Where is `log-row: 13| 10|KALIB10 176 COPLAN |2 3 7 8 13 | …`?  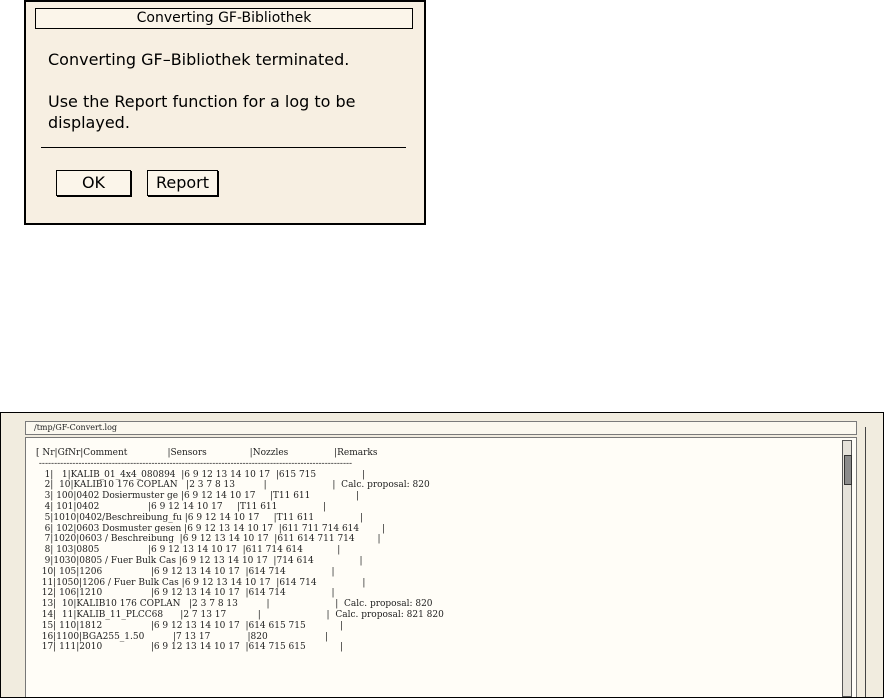 log-row: 13| 10|KALIB10 176 COPLAN |2 3 7 8 13 | … is located at coordinates (234, 604).